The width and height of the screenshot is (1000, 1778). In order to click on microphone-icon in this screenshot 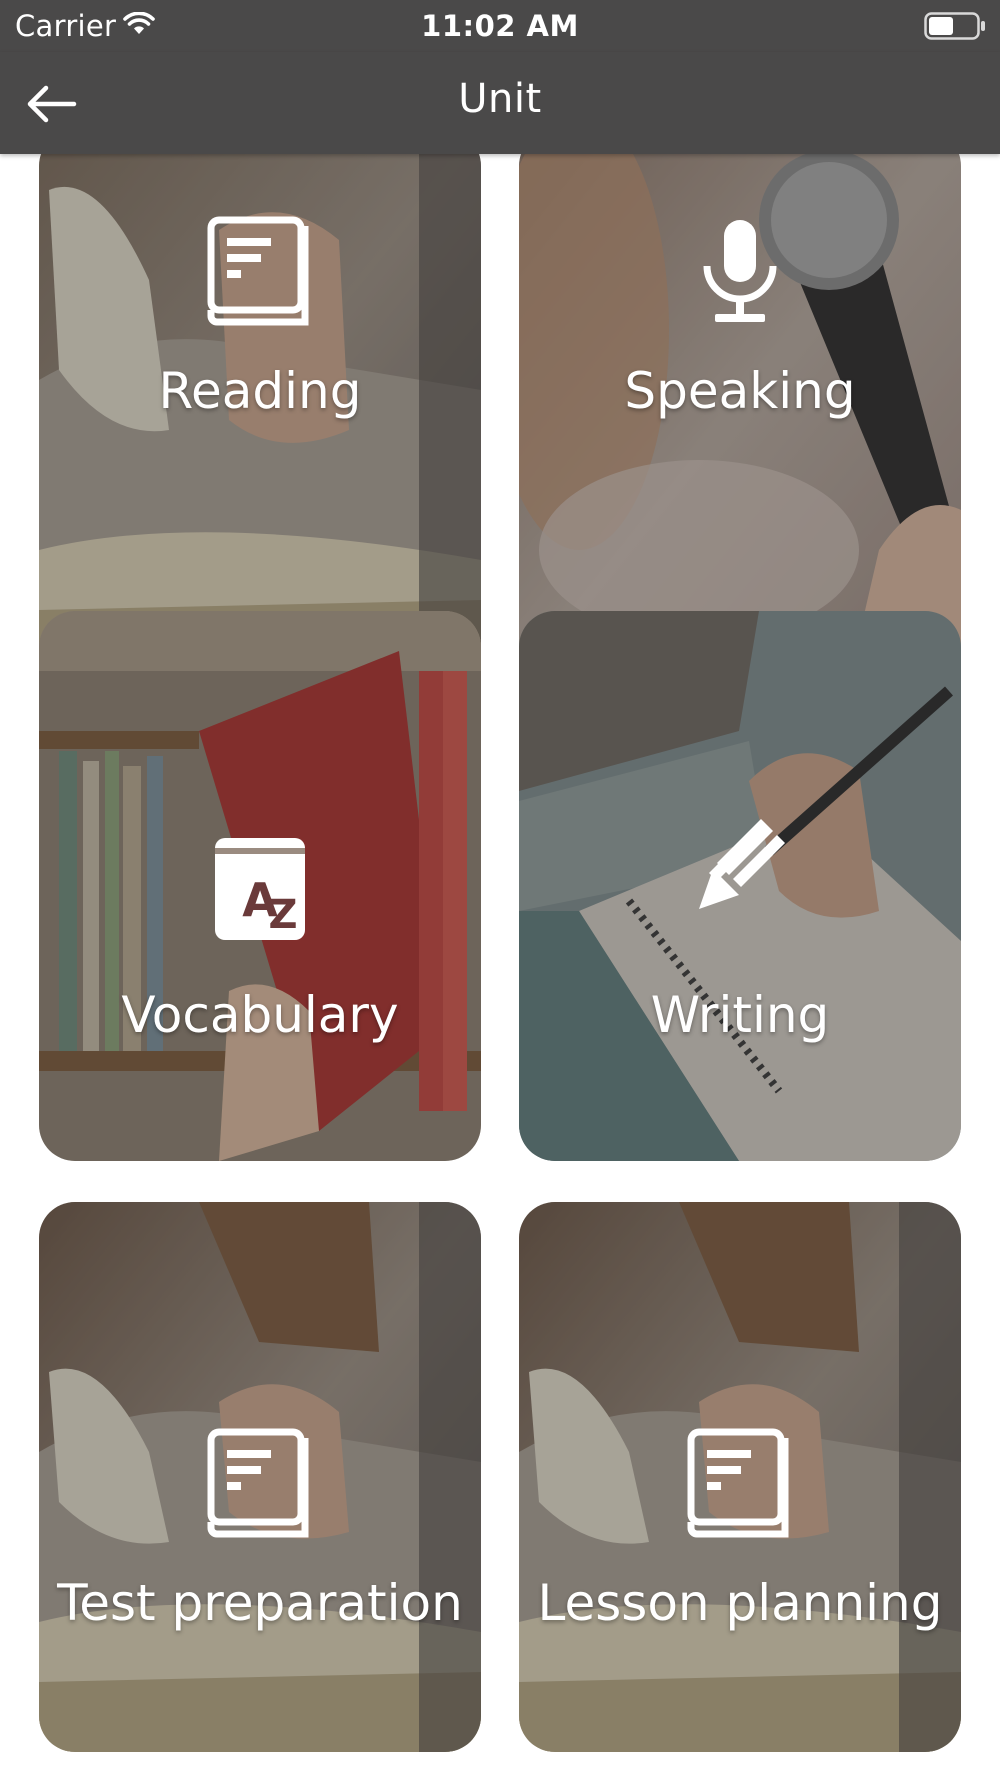, I will do `click(740, 271)`.